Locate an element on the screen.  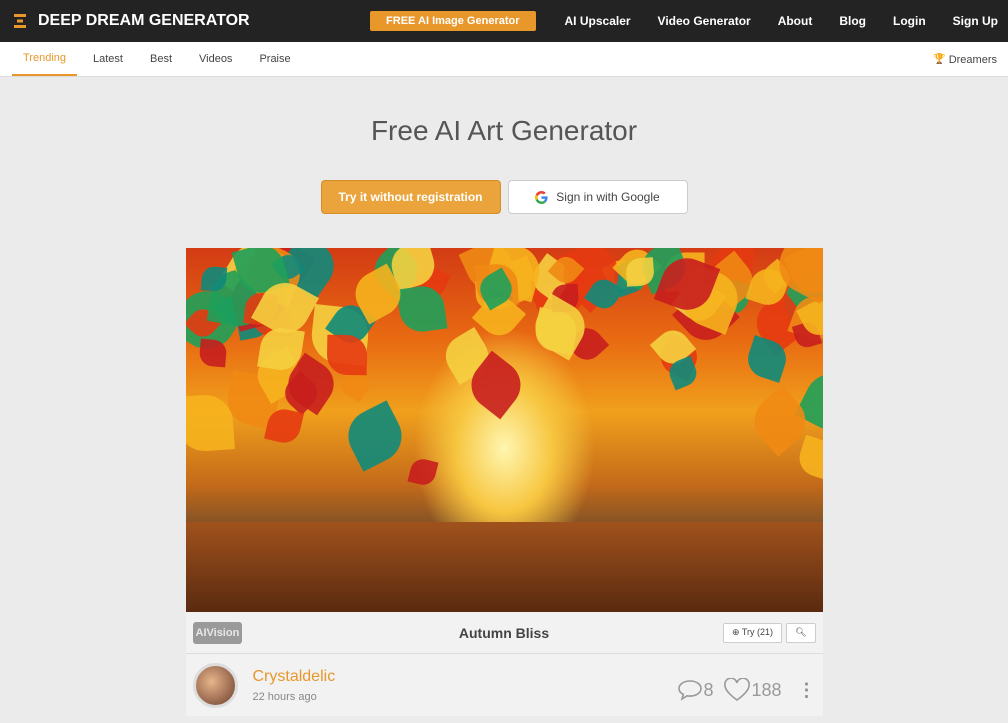
post-caption: AIVision Autumn Bliss ⊕ Try (21) 🔍︎ is located at coordinates (504, 633).